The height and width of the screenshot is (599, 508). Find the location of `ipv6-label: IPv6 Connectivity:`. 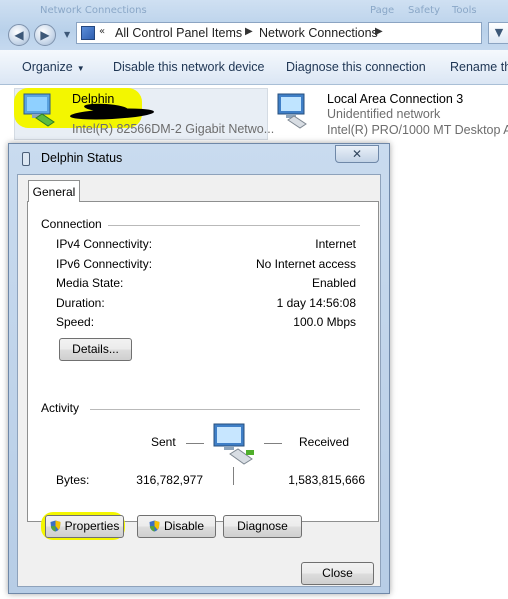

ipv6-label: IPv6 Connectivity: is located at coordinates (104, 264).